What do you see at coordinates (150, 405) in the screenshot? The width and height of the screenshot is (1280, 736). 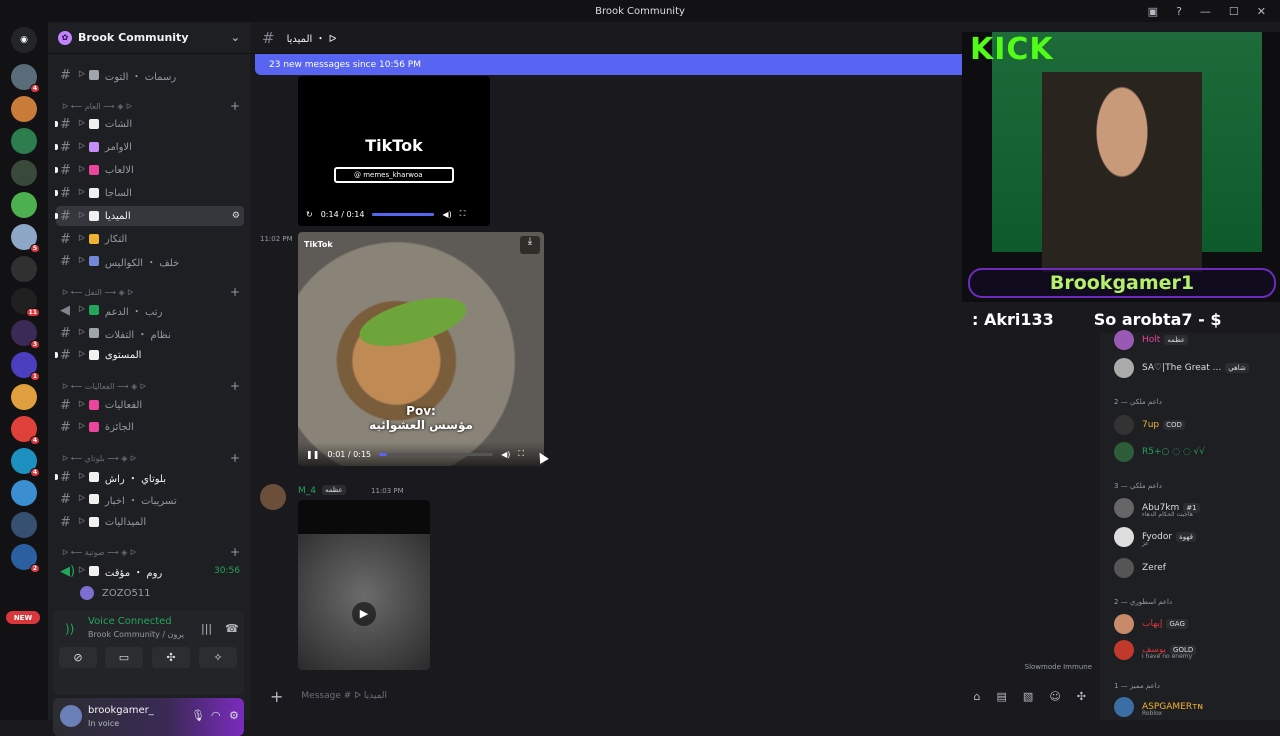 I see `channel-item: # ᐅ الفعاليات` at bounding box center [150, 405].